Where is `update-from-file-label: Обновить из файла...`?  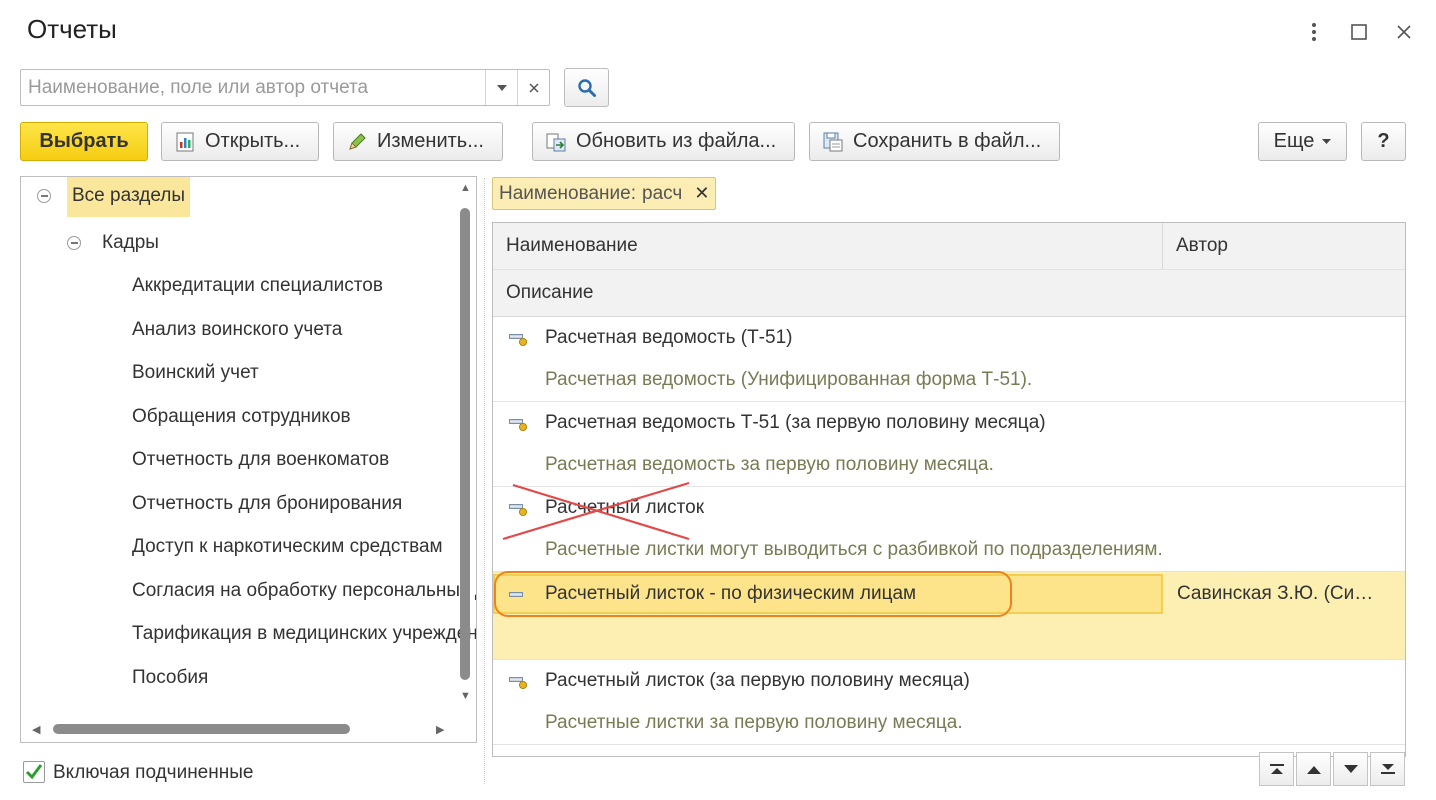
update-from-file-label: Обновить из файла... is located at coordinates (676, 141).